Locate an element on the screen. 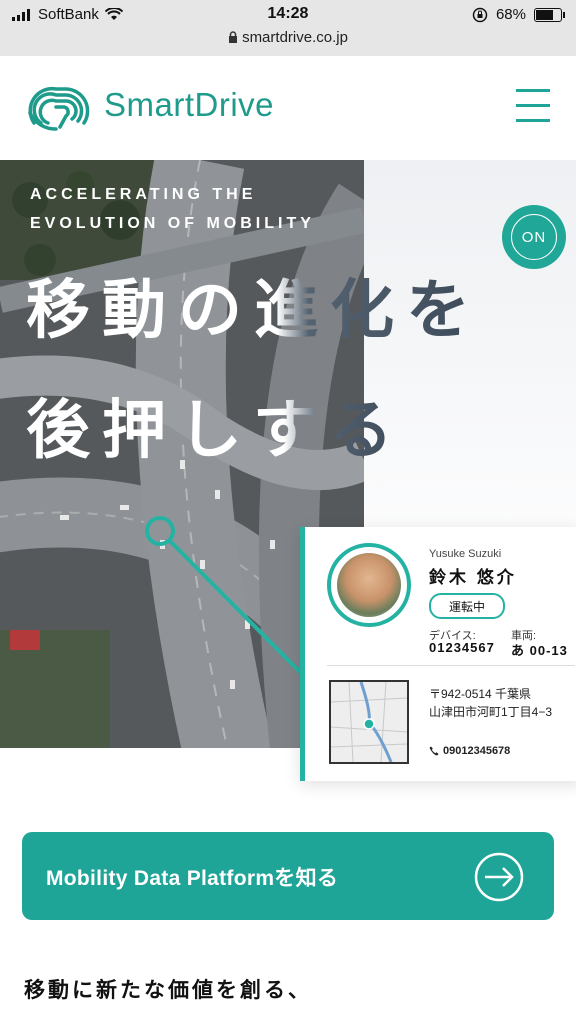 The width and height of the screenshot is (576, 1024). smartdrive-logo-icon is located at coordinates (59, 108).